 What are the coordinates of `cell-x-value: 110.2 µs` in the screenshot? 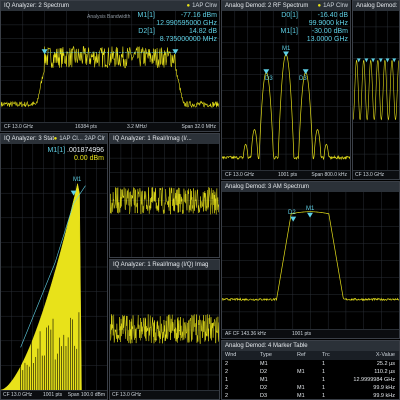 It's located at (384, 372).